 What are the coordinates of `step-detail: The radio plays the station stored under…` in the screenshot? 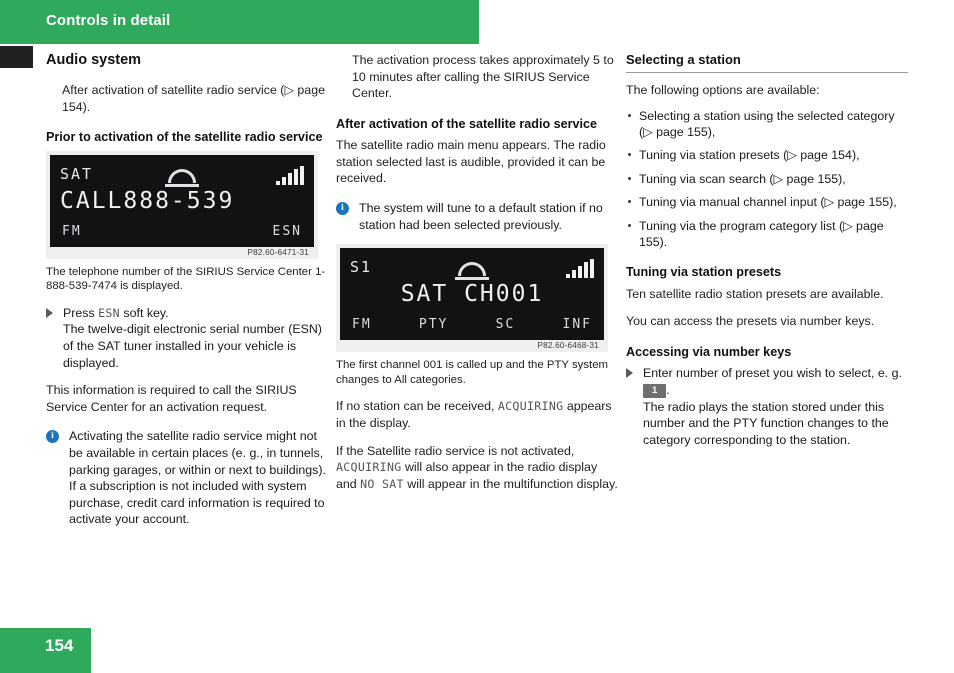 It's located at (766, 423).